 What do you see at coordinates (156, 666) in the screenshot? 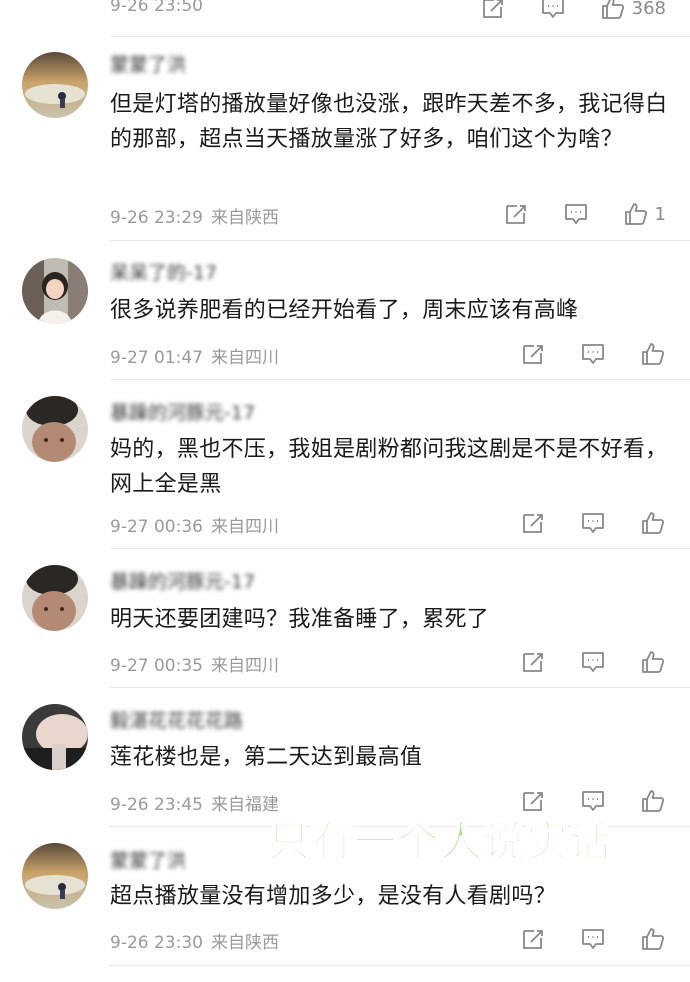
I see `comment-time: 9-27 00:35` at bounding box center [156, 666].